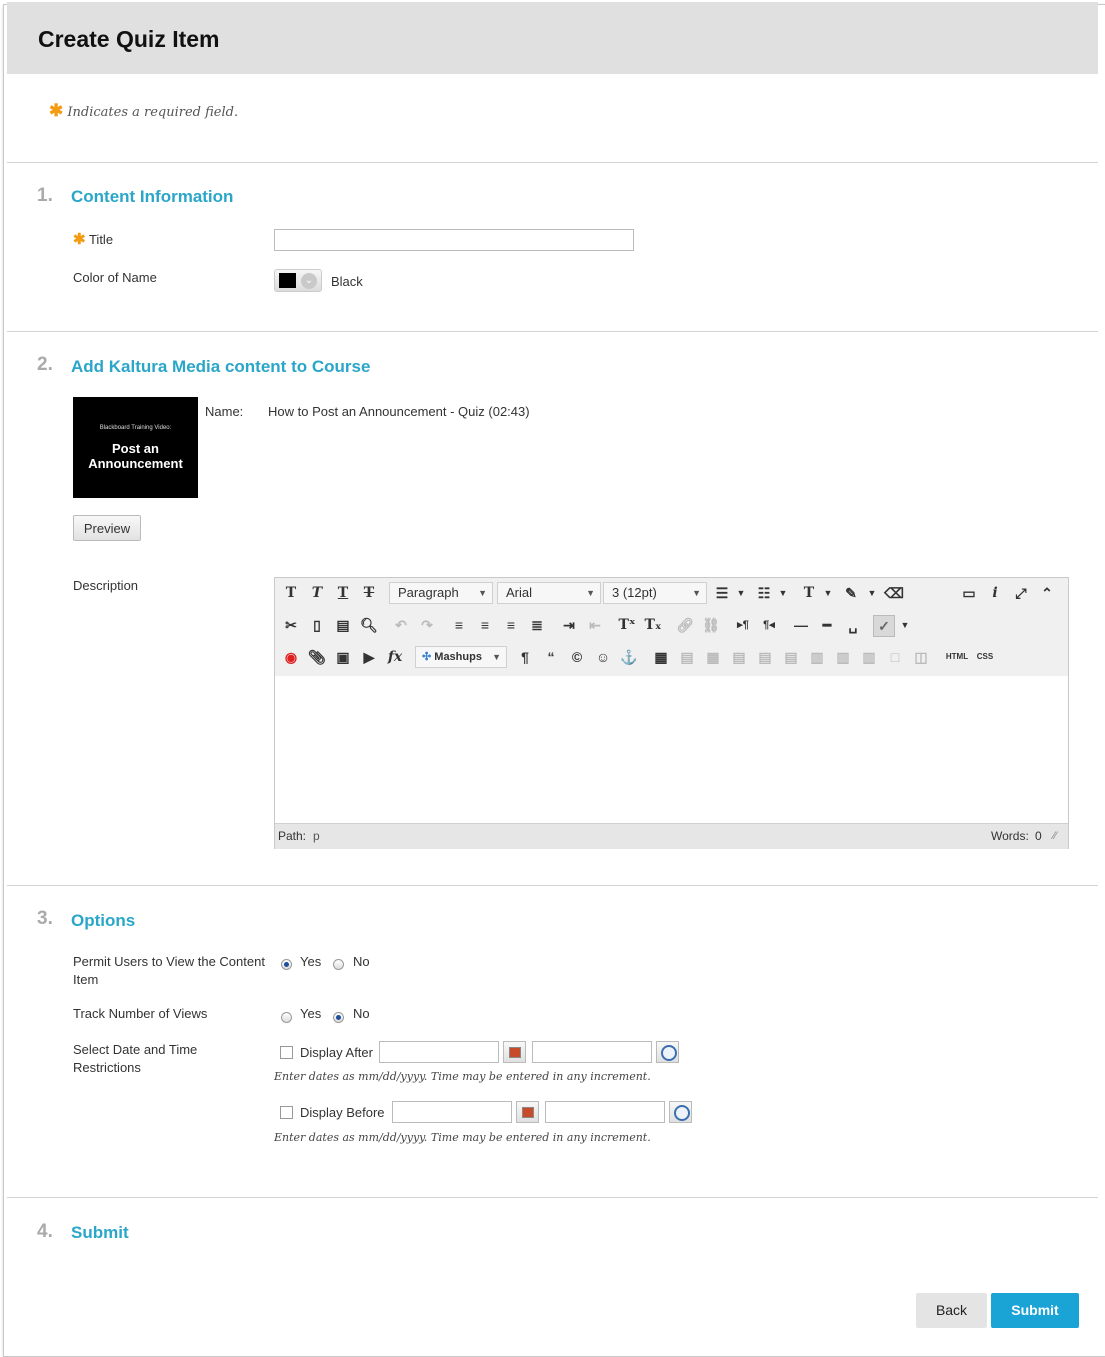 Image resolution: width=1105 pixels, height=1357 pixels. What do you see at coordinates (551, 657) in the screenshot?
I see `blockquote-icon: “` at bounding box center [551, 657].